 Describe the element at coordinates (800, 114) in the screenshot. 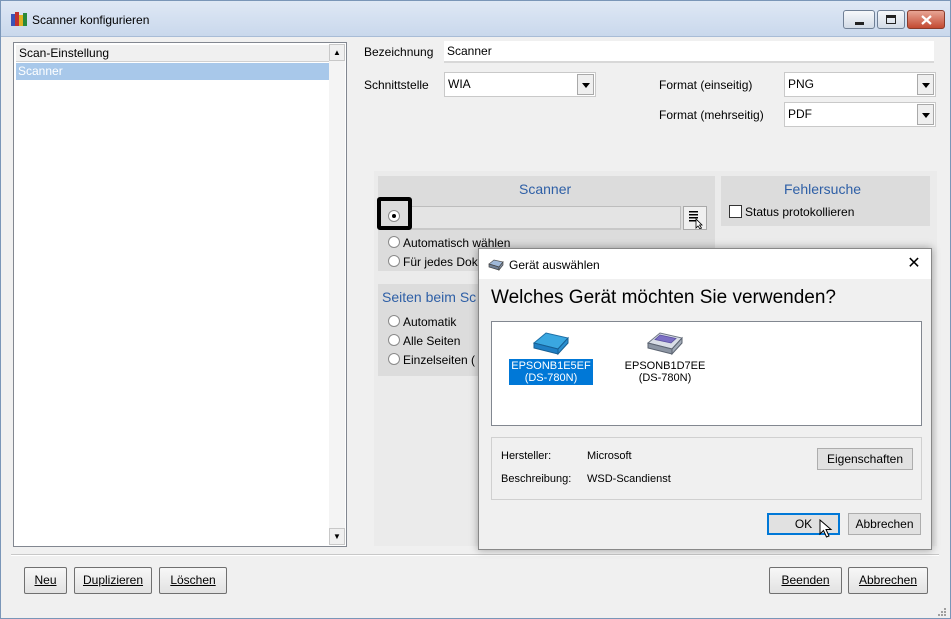

I see `format-multi-value: PDF` at that location.